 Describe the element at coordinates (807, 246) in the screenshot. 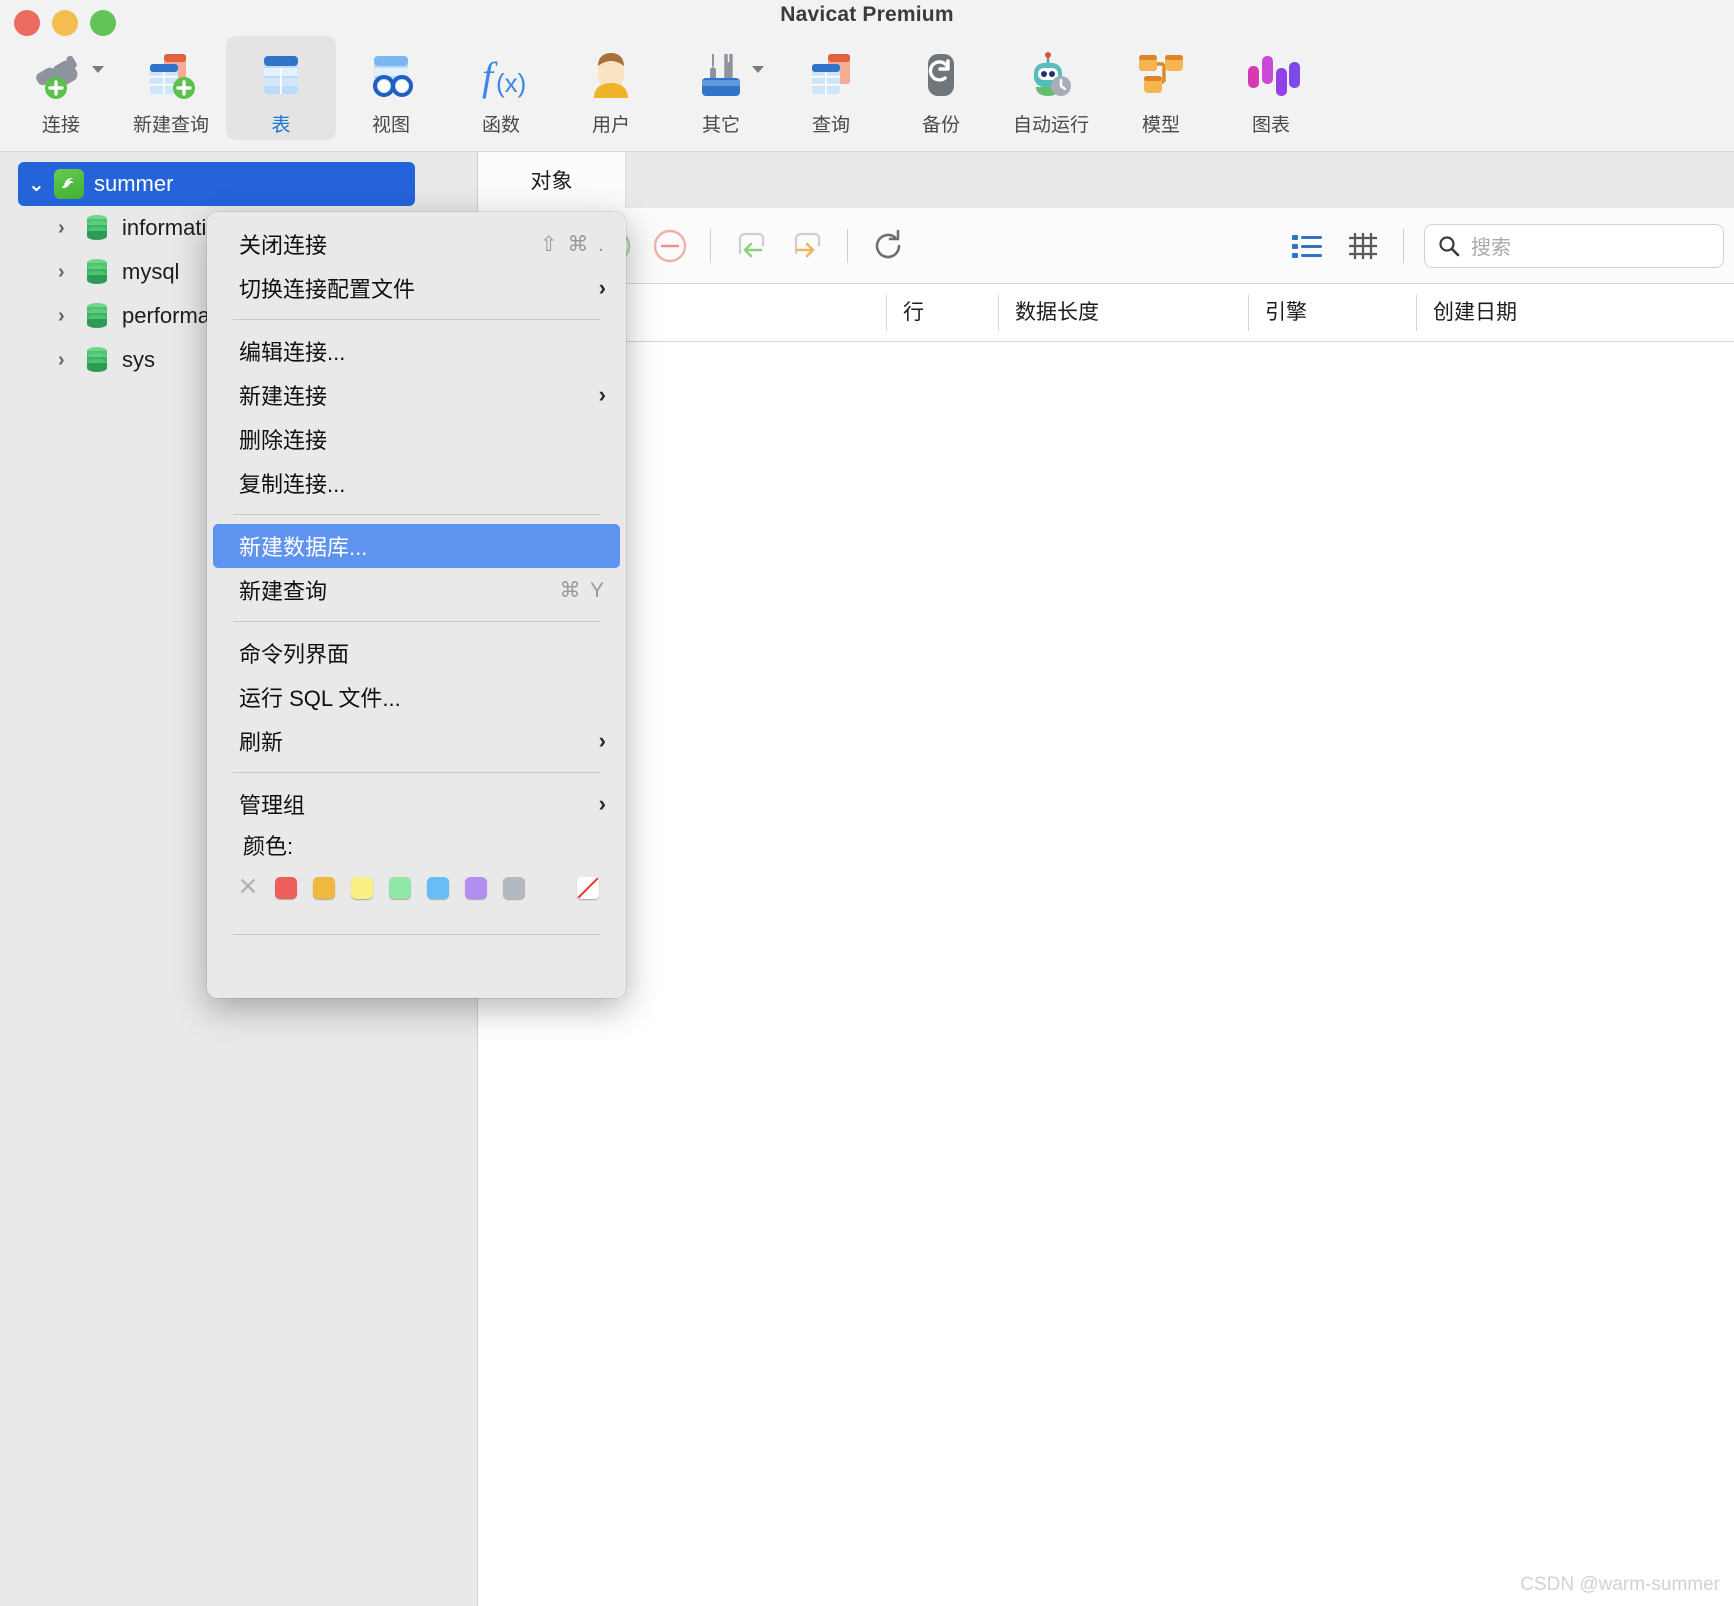

I see `export-button` at that location.